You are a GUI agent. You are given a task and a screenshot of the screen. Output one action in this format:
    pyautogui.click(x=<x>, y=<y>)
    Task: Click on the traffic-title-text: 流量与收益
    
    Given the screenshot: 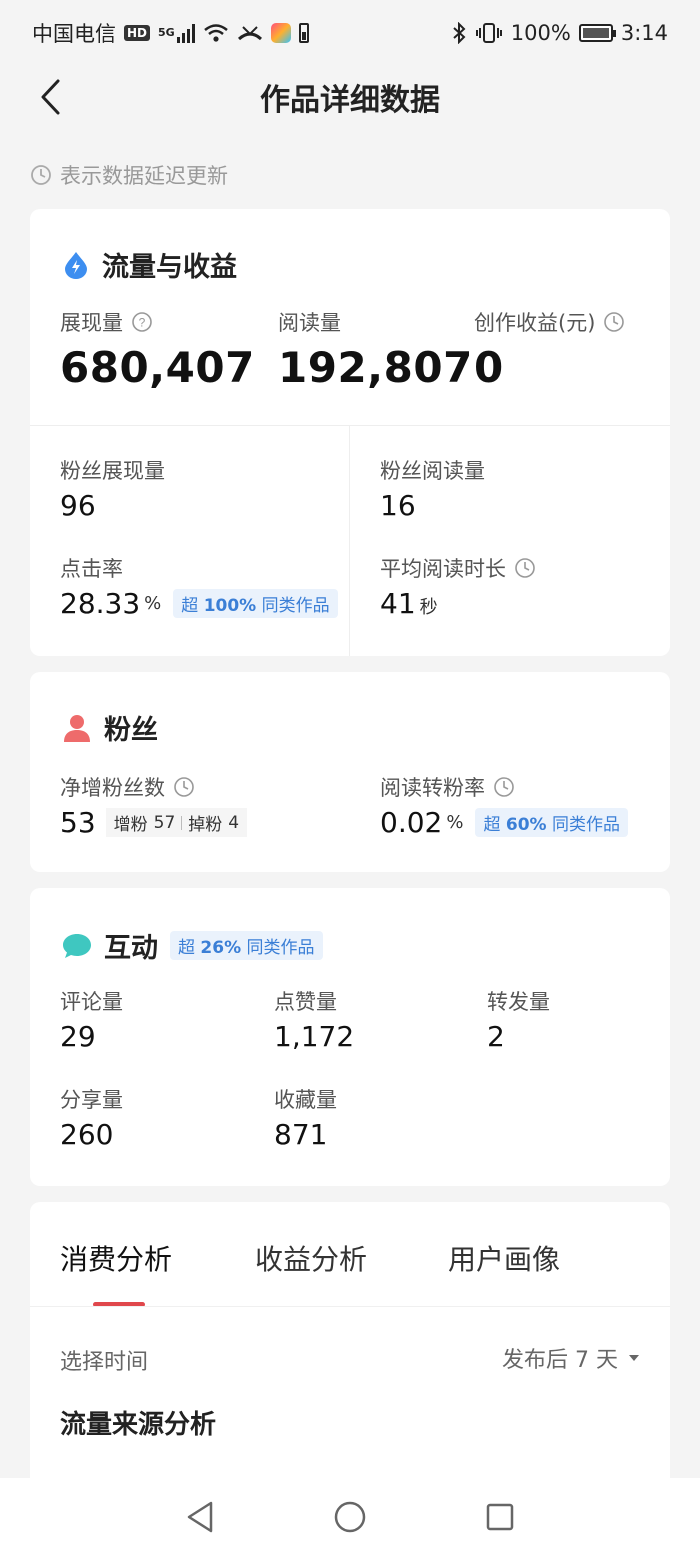 What is the action you would take?
    pyautogui.click(x=169, y=267)
    